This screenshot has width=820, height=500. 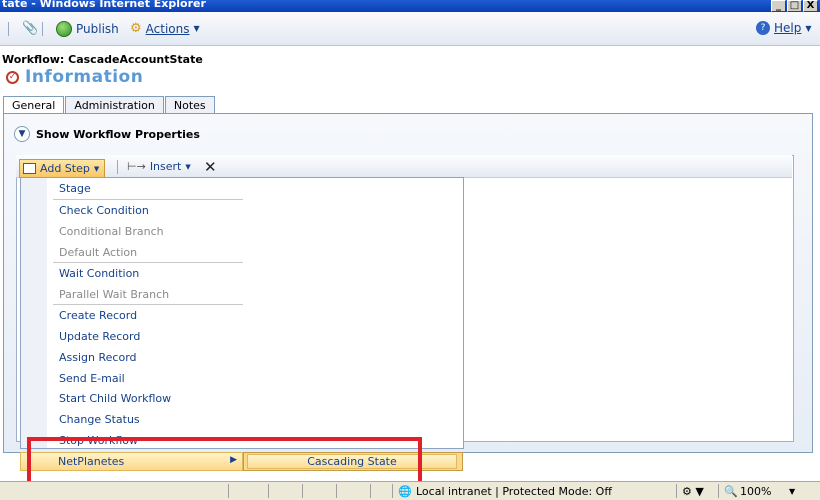 I want to click on menu-item-create-record: Create Record, so click(x=98, y=315).